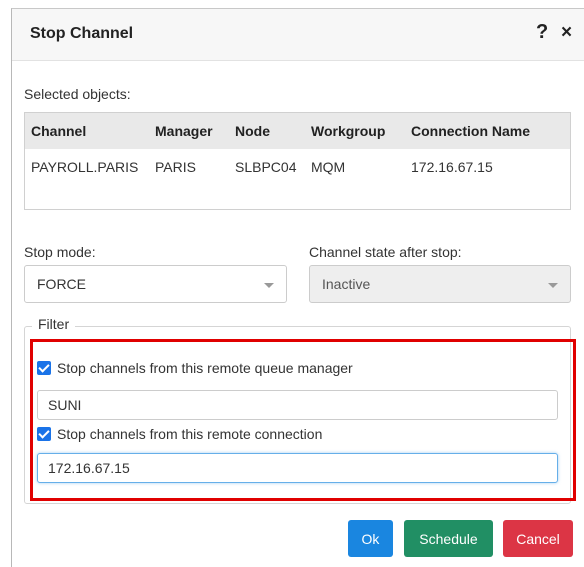 The width and height of the screenshot is (584, 567). Describe the element at coordinates (155, 284) in the screenshot. I see `stop-mode-select: FORCE` at that location.